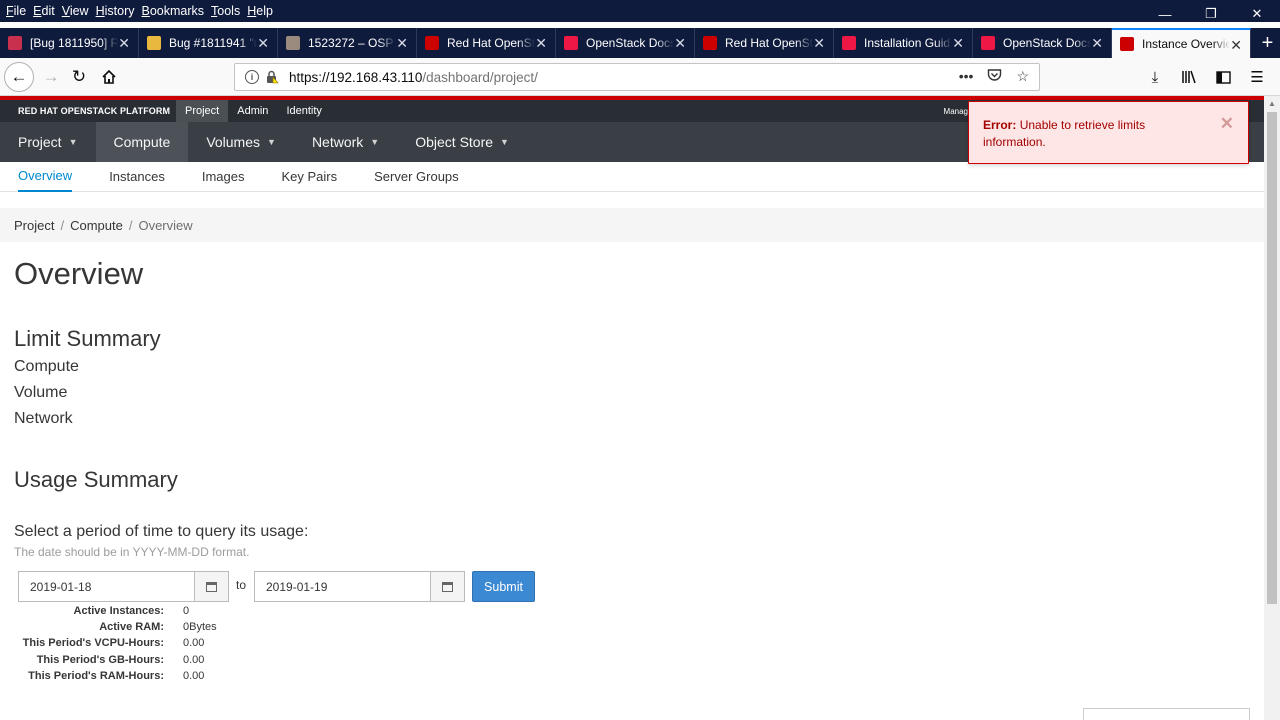 This screenshot has height=720, width=1280. What do you see at coordinates (491, 43) in the screenshot?
I see `tab-title: Red Hat OpenSt` at bounding box center [491, 43].